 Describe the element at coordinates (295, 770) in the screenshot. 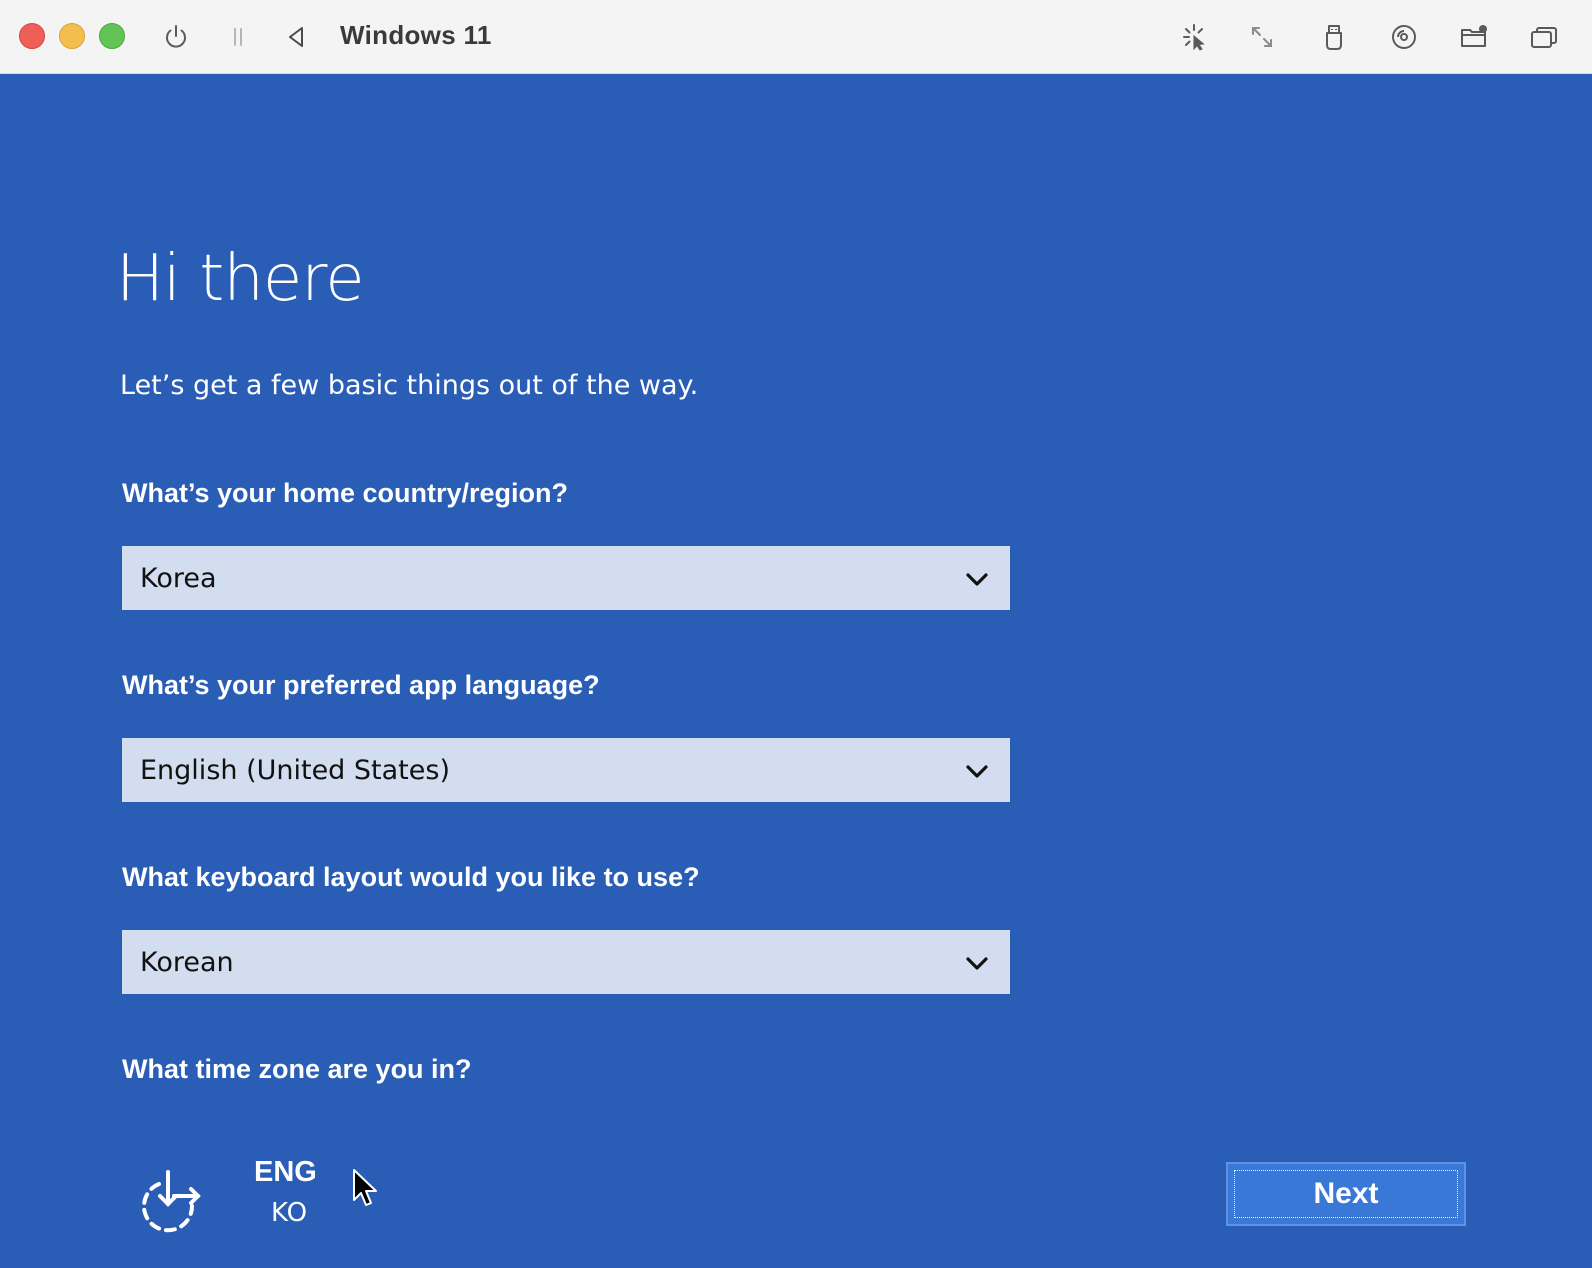

I see `language-selected-value: English (United States)` at that location.